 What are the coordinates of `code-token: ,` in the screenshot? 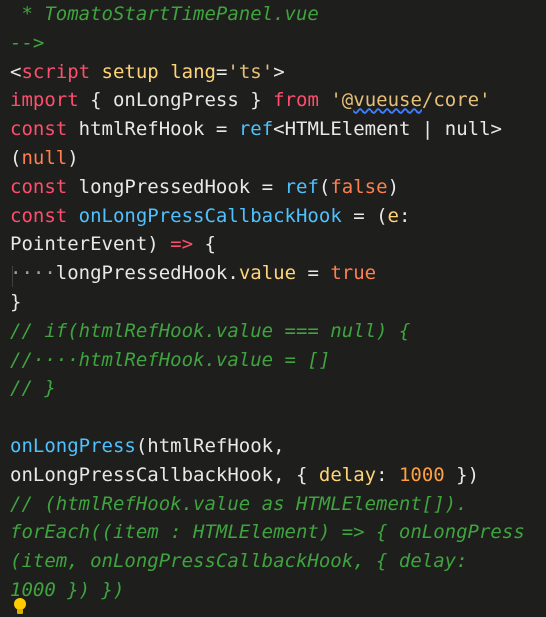 It's located at (279, 445).